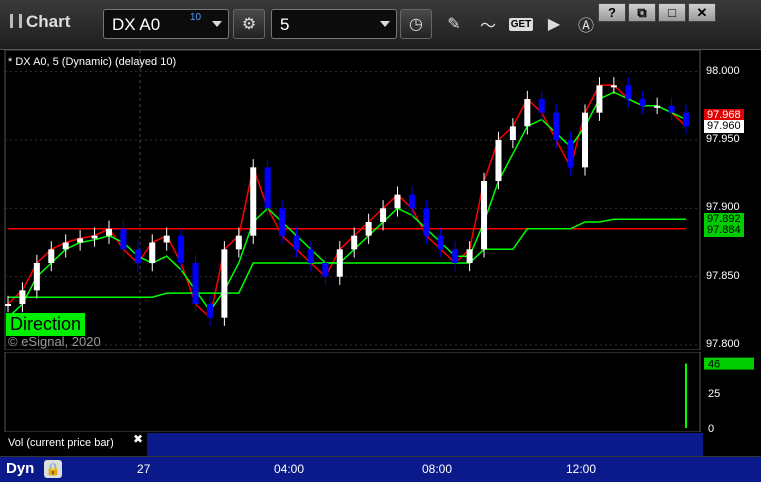  I want to click on settings-button: ⚙, so click(249, 24).